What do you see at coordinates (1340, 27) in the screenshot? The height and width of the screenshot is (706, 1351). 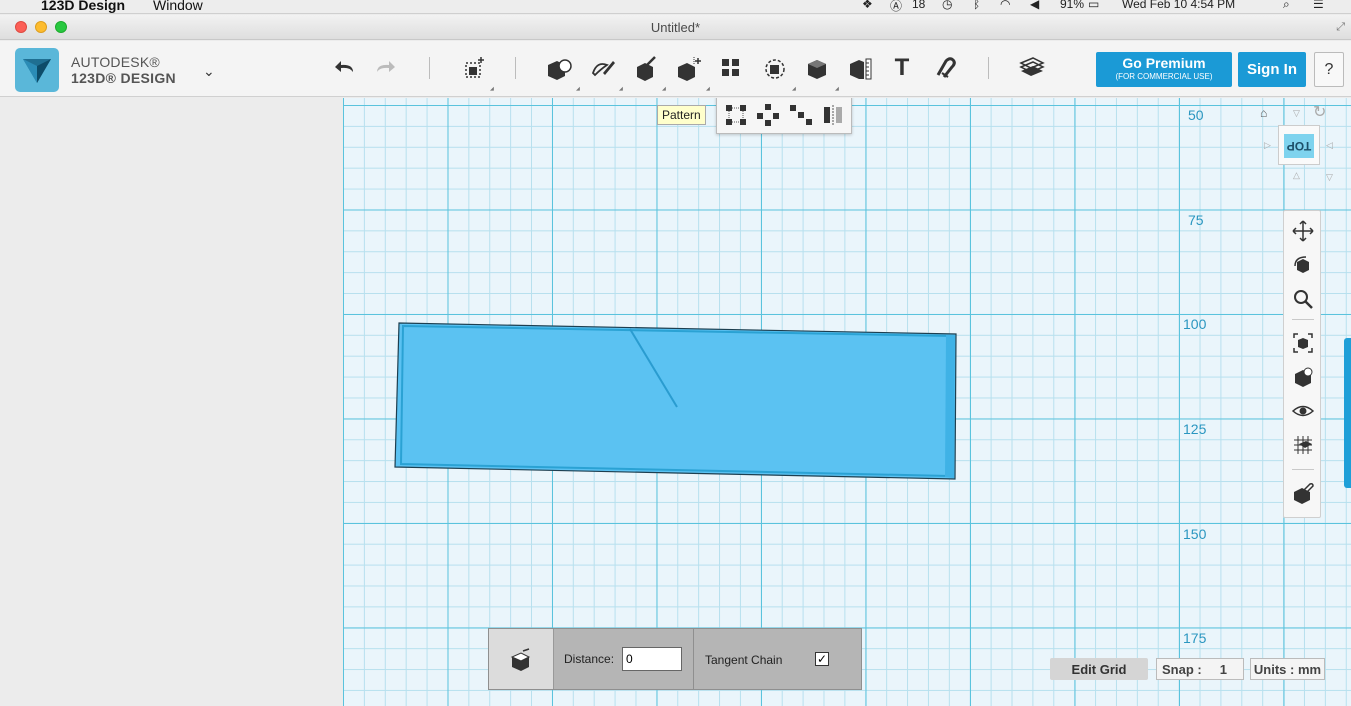 I see `fullscreen-icon: ⤢` at bounding box center [1340, 27].